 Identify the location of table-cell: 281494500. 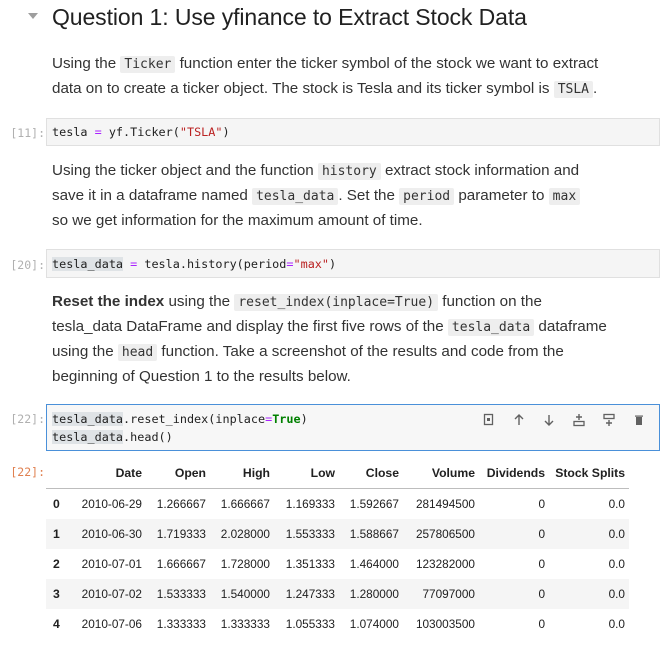
(445, 504).